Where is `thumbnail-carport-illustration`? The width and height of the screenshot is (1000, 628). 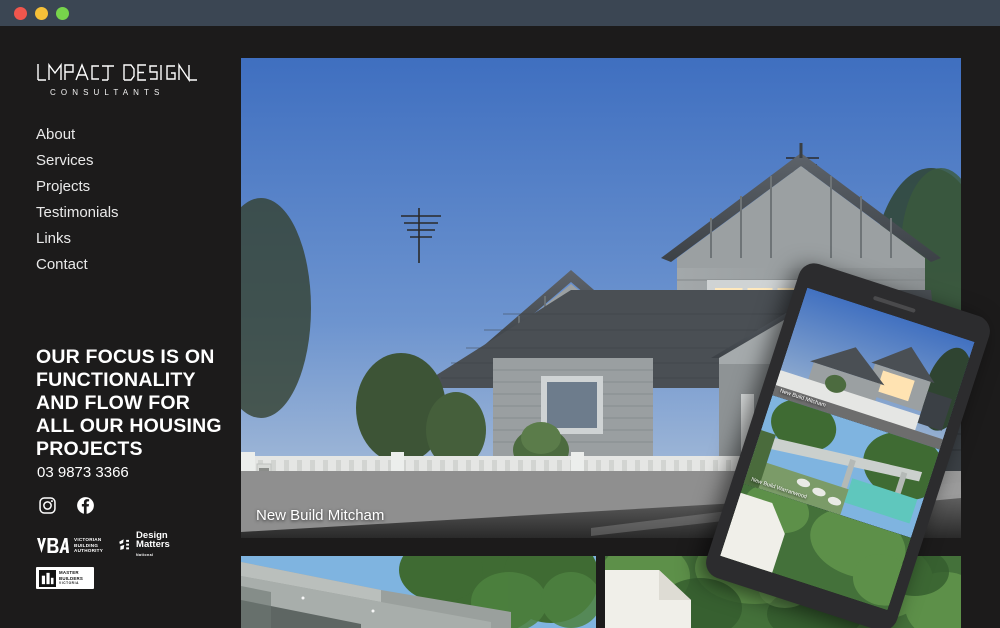
thumbnail-carport-illustration is located at coordinates (418, 592).